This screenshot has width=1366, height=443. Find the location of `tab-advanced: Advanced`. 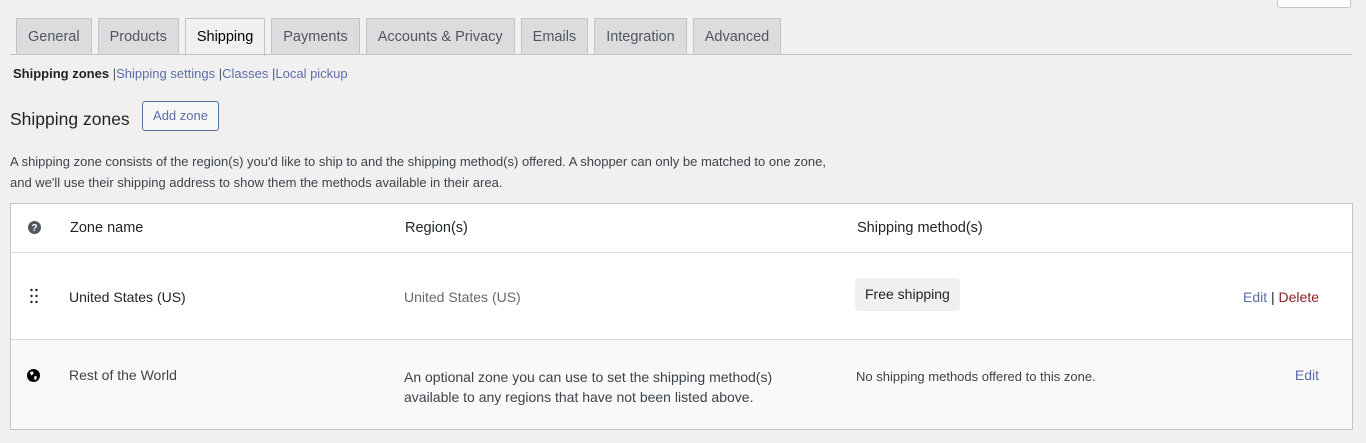

tab-advanced: Advanced is located at coordinates (737, 36).